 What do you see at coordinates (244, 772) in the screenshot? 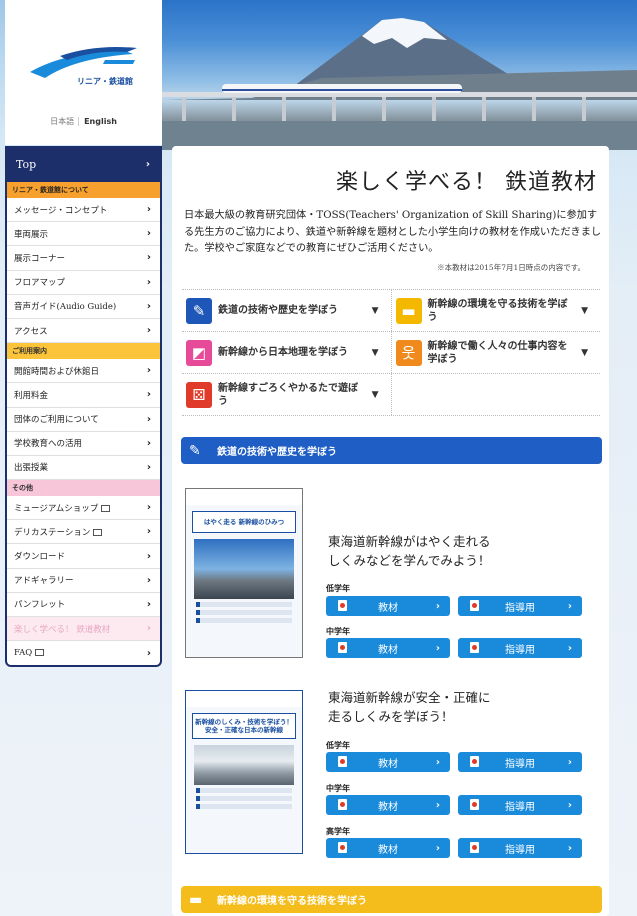
I see `material-thumbnail: 新幹線のしくみ・技術を学ぼう！ 安全・正確な日本の新幹線` at bounding box center [244, 772].